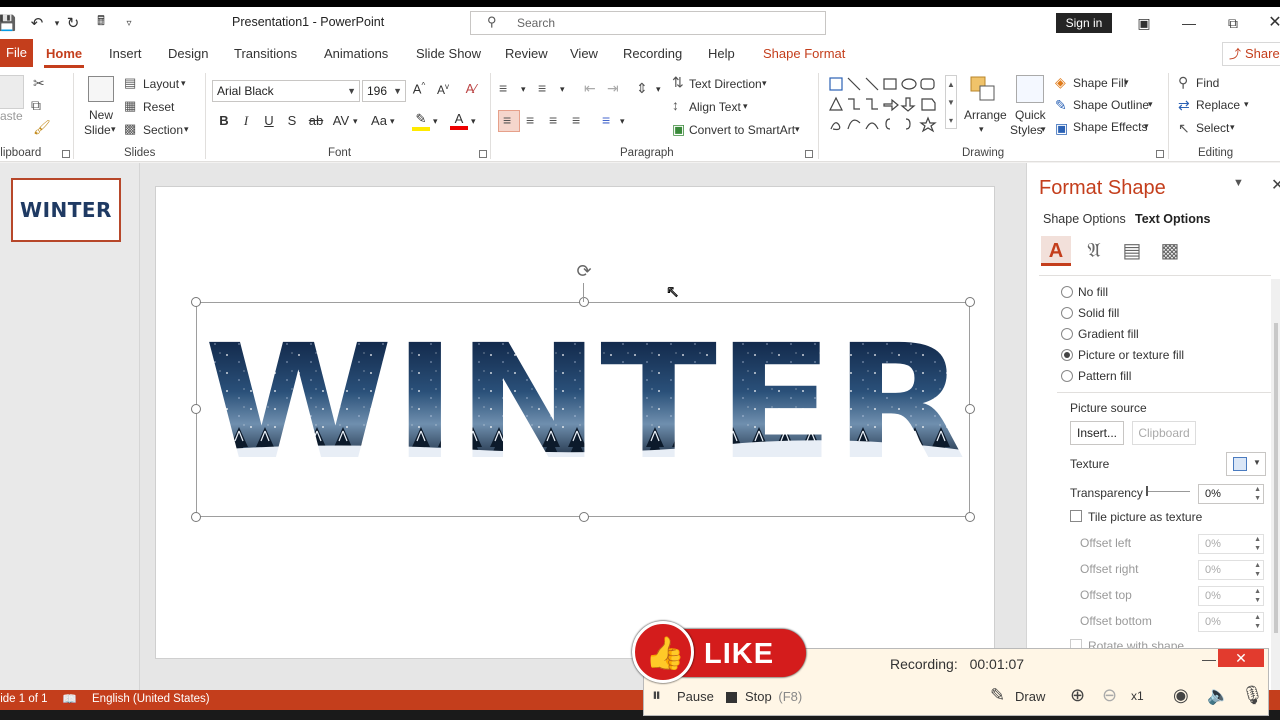  Describe the element at coordinates (1110, 127) in the screenshot. I see `shape-effects-button: Shape Effects` at that location.